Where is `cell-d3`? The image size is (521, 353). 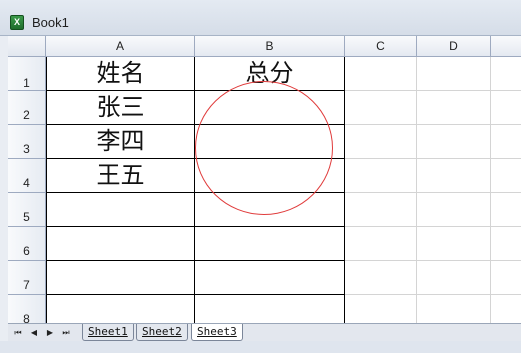 cell-d3 is located at coordinates (454, 142).